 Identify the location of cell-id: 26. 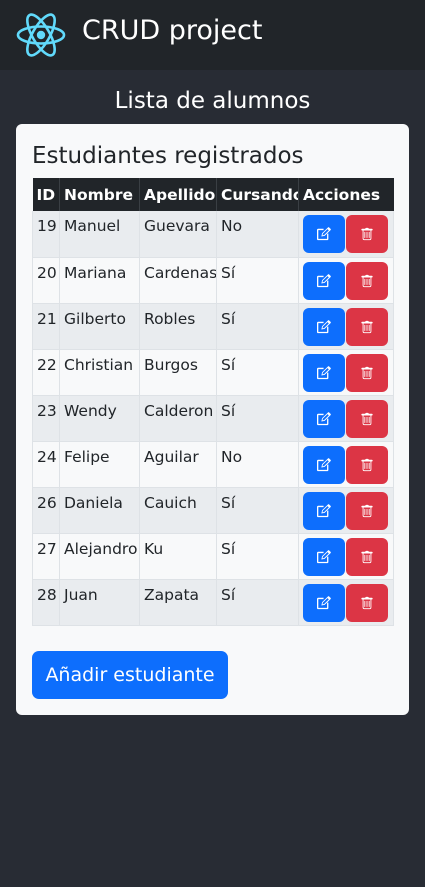
(46, 510).